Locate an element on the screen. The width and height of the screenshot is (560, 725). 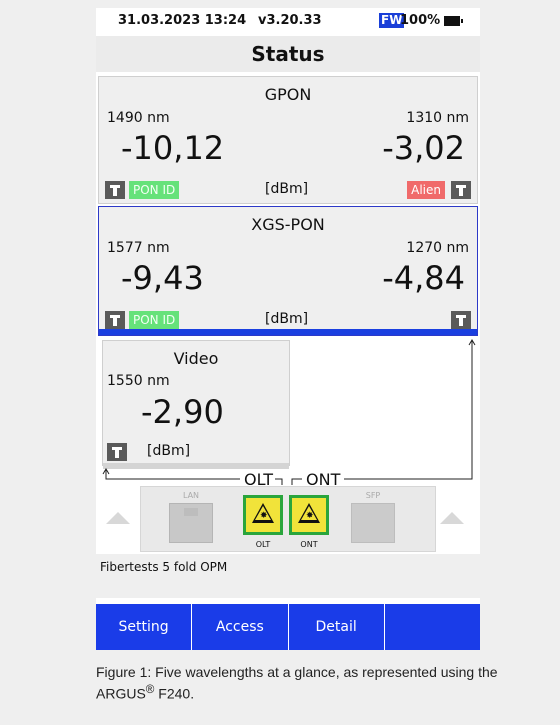
ont-line is located at coordinates (408, 410).